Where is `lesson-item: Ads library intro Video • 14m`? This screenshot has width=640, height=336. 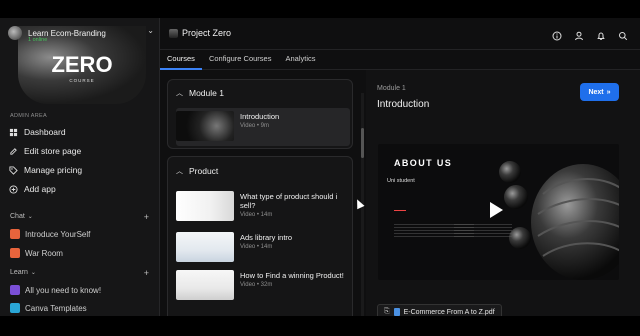 lesson-item: Ads library intro Video • 14m is located at coordinates (263, 248).